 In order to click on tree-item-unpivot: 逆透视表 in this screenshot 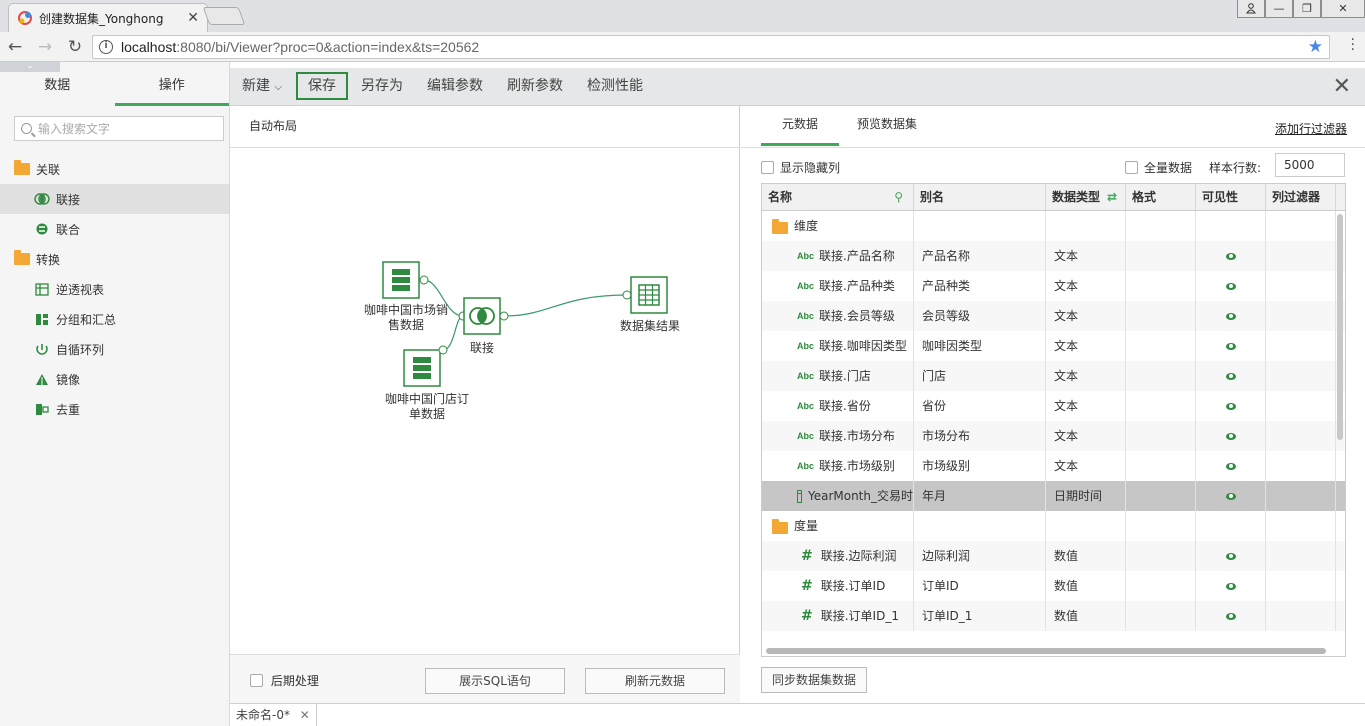, I will do `click(114, 289)`.